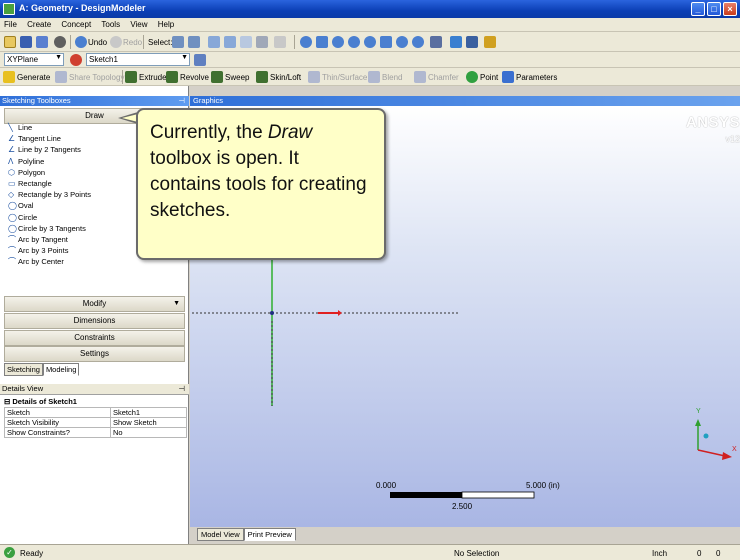 The height and width of the screenshot is (560, 740). I want to click on export-icon, so click(42, 42).